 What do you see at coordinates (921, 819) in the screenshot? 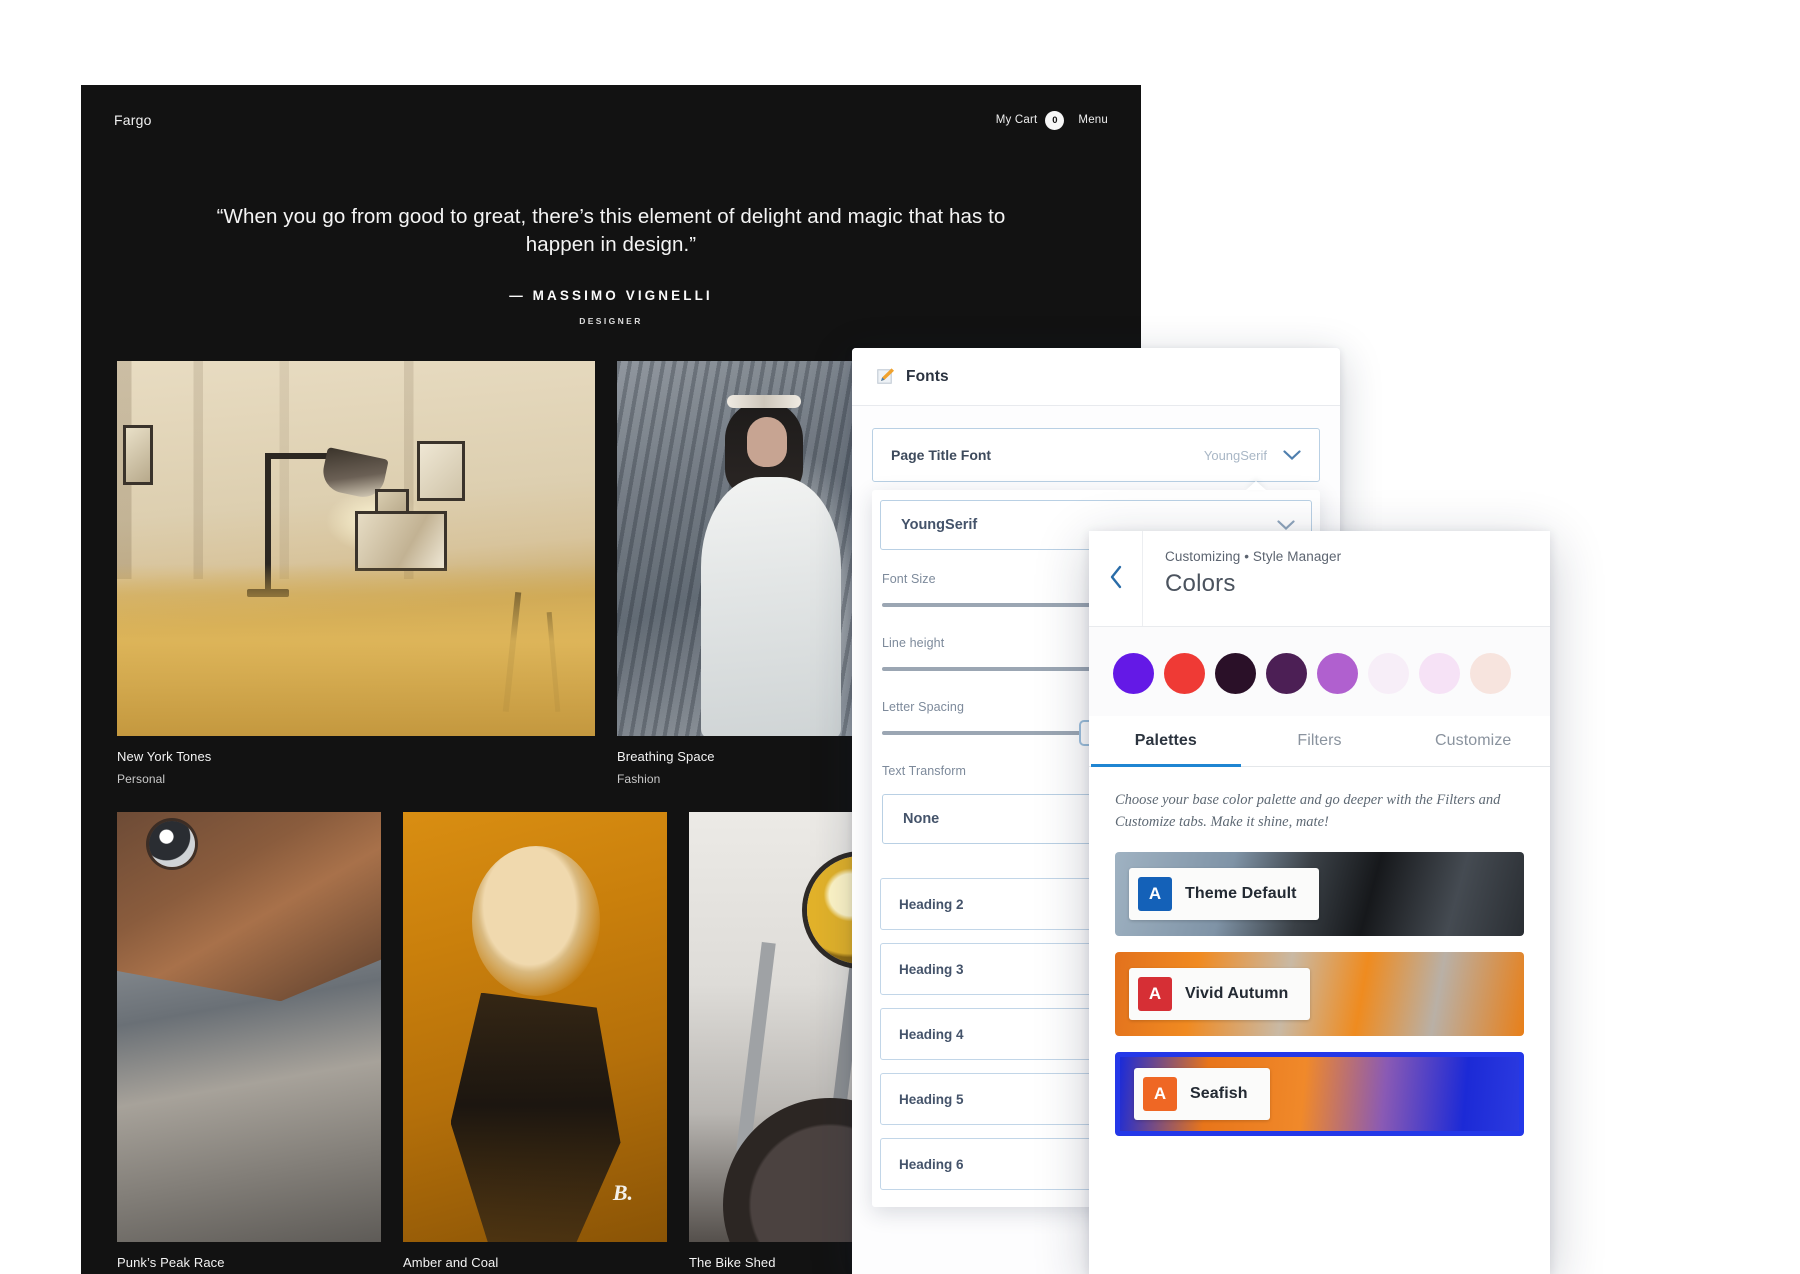
I see `text-transform-value: None` at bounding box center [921, 819].